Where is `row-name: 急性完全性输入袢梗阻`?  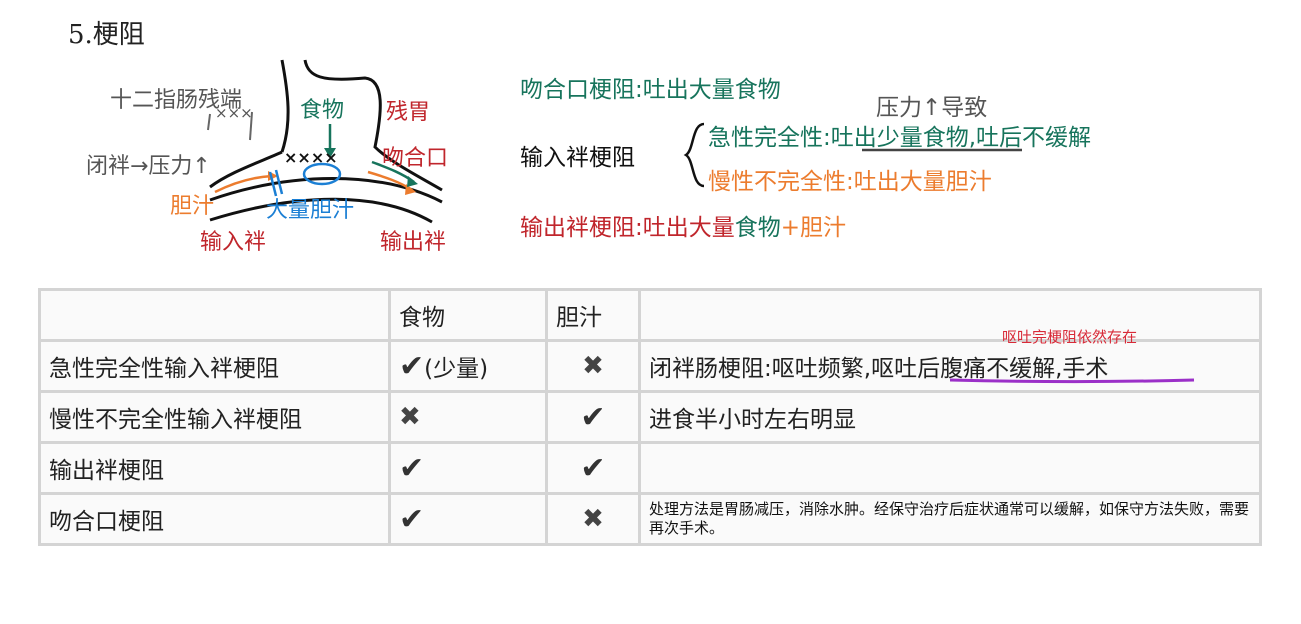
row-name: 急性完全性输入袢梗阻 is located at coordinates (214, 366).